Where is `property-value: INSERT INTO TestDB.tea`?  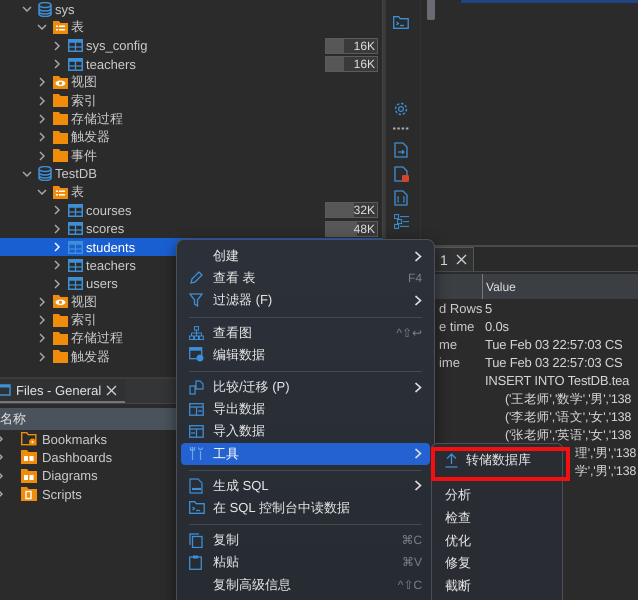 property-value: INSERT INTO TestDB.tea is located at coordinates (557, 380).